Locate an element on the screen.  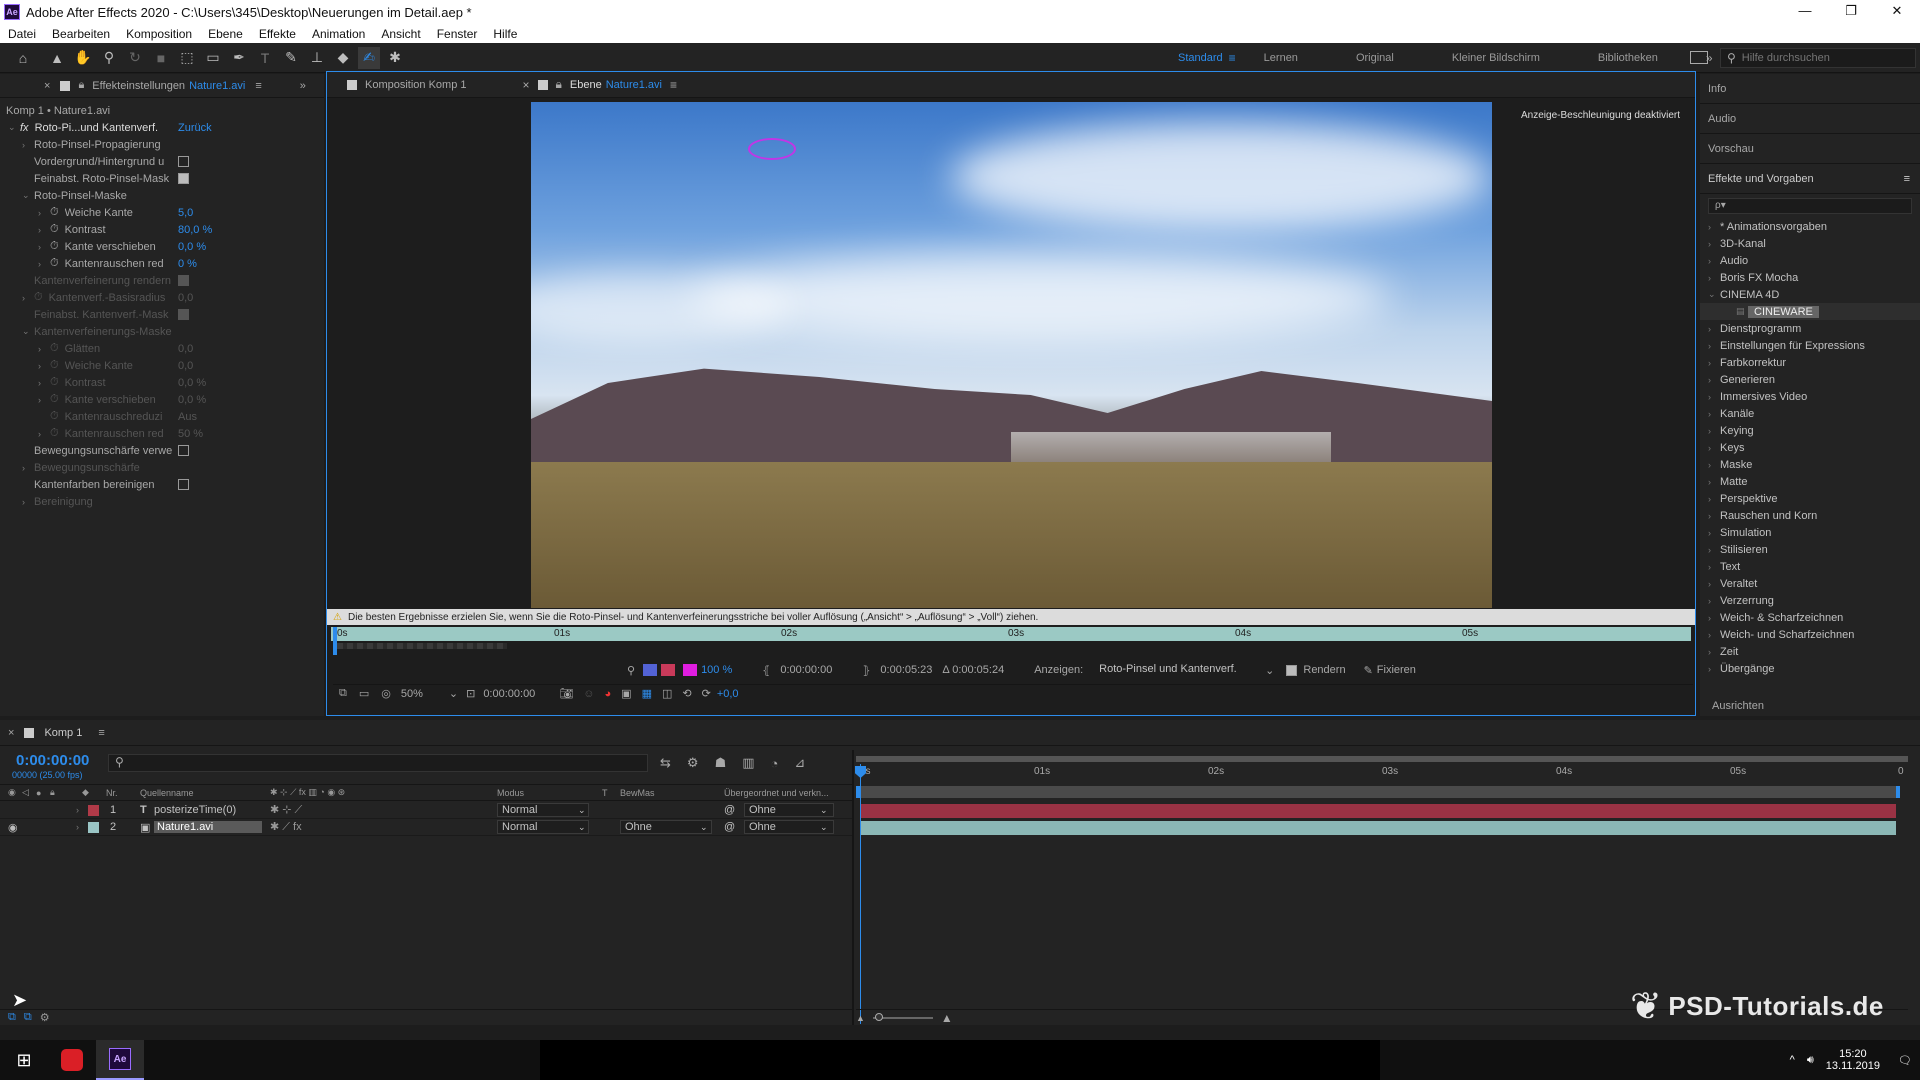
region-of-interest-icon: ▣ is located at coordinates (626, 693).